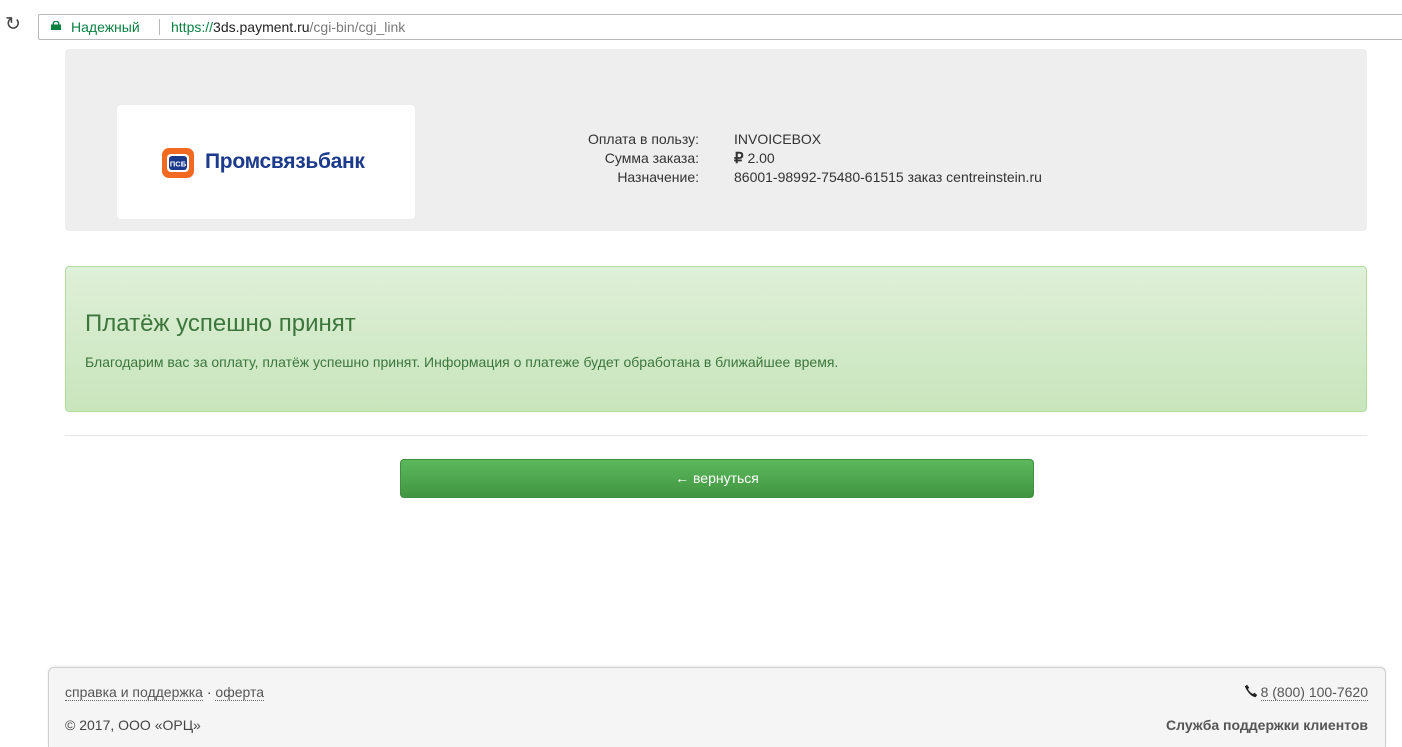 This screenshot has height=747, width=1402. Describe the element at coordinates (1314, 692) in the screenshot. I see `phone-link: 8 (800) 100-7620` at that location.